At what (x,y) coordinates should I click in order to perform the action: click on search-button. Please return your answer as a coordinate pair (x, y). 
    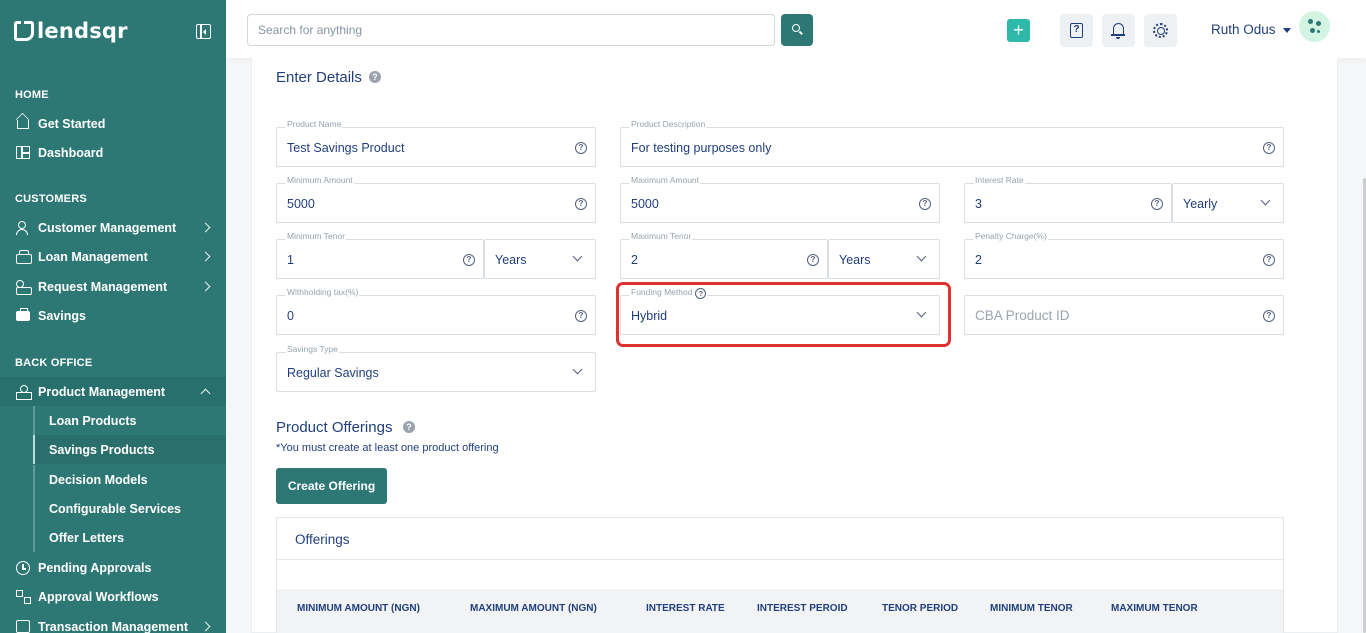
    Looking at the image, I should click on (797, 30).